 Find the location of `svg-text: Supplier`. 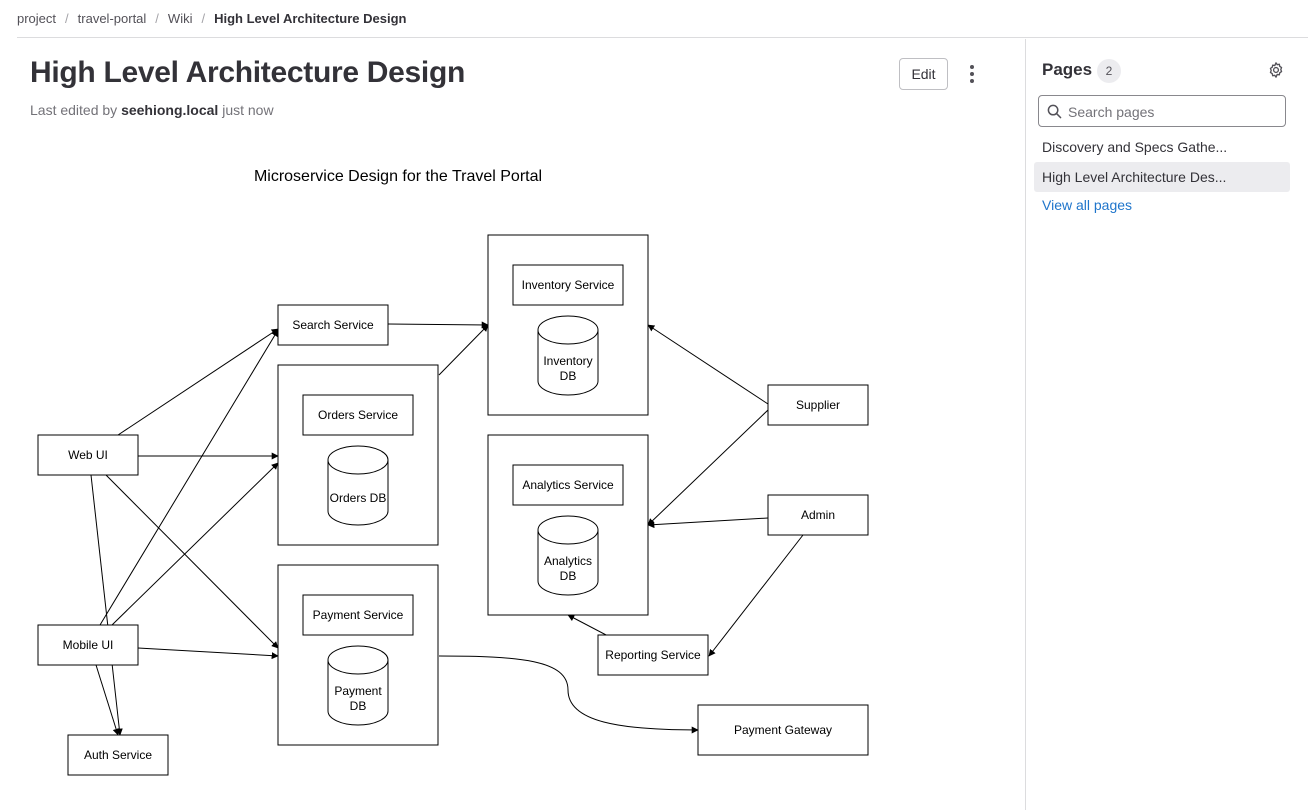

svg-text: Supplier is located at coordinates (818, 405).